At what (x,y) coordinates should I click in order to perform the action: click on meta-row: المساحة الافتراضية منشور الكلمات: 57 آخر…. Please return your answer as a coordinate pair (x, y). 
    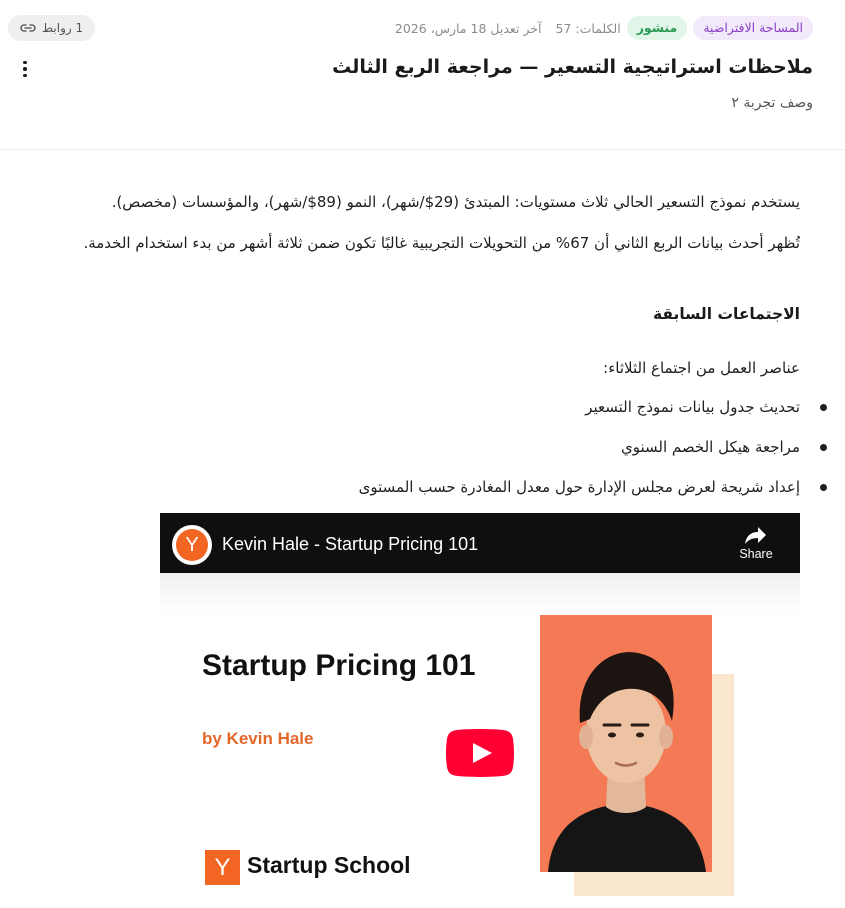
    Looking at the image, I should click on (410, 28).